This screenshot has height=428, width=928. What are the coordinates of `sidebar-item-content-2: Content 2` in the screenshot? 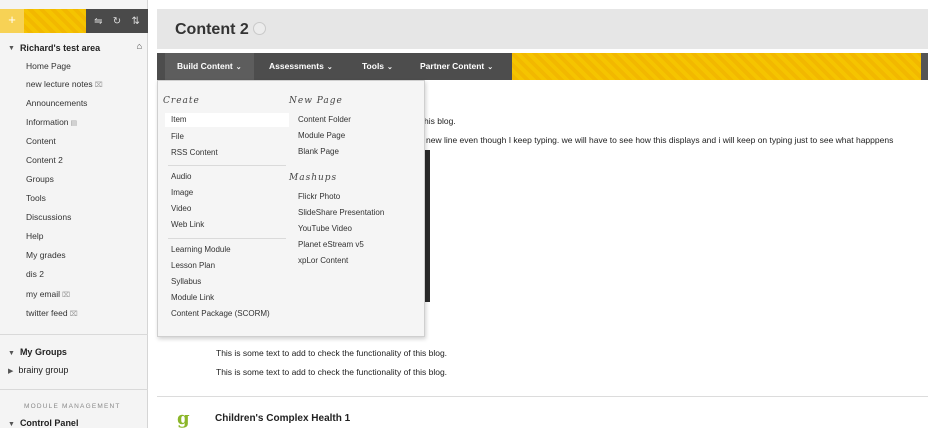 It's located at (85, 160).